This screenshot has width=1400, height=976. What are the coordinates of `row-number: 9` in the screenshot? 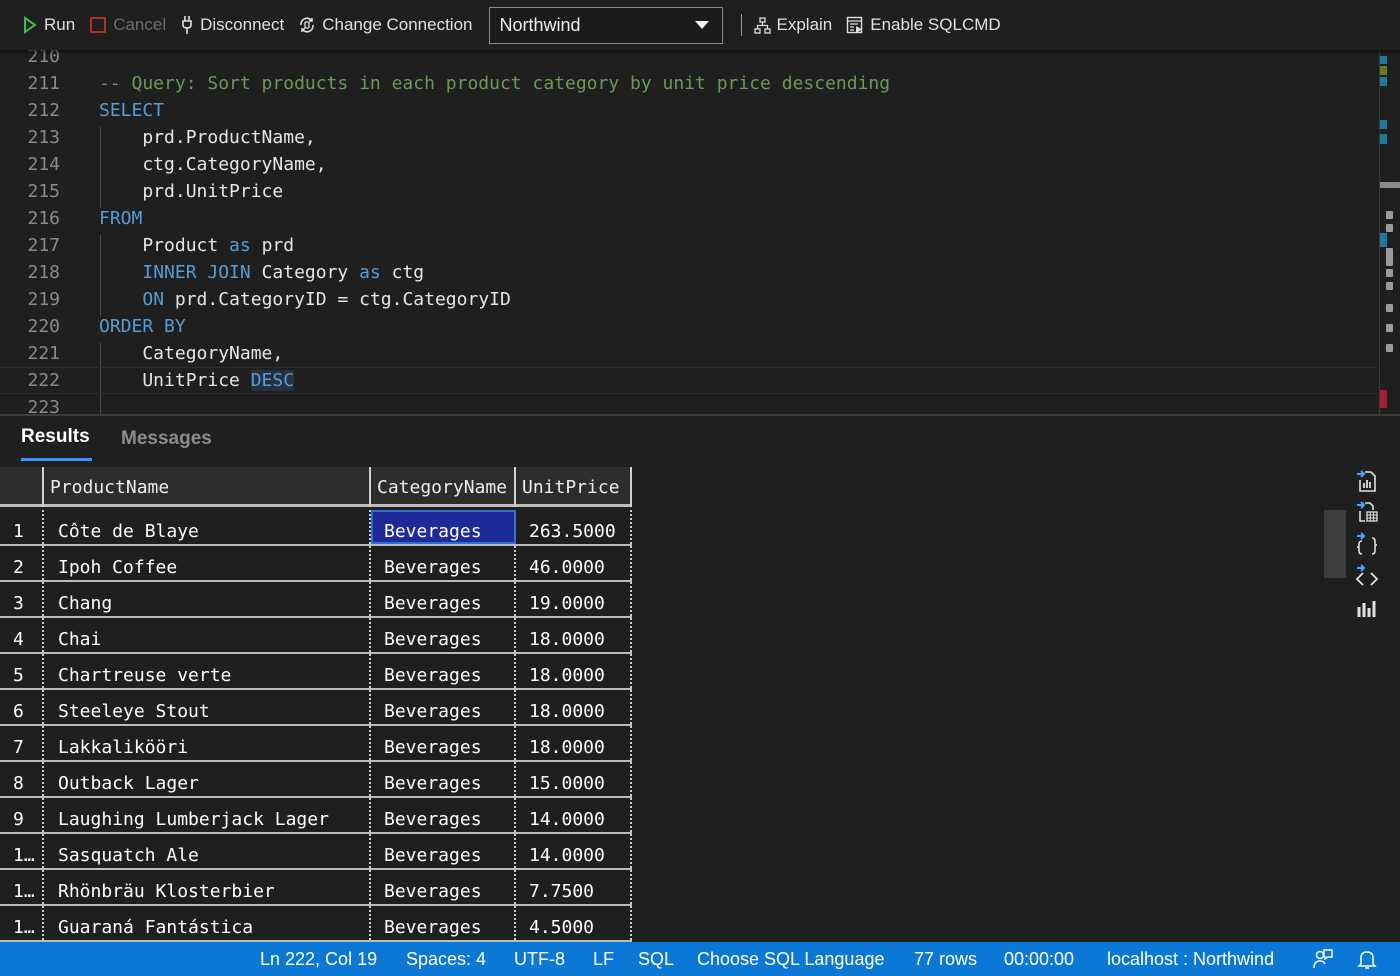 It's located at (22, 815).